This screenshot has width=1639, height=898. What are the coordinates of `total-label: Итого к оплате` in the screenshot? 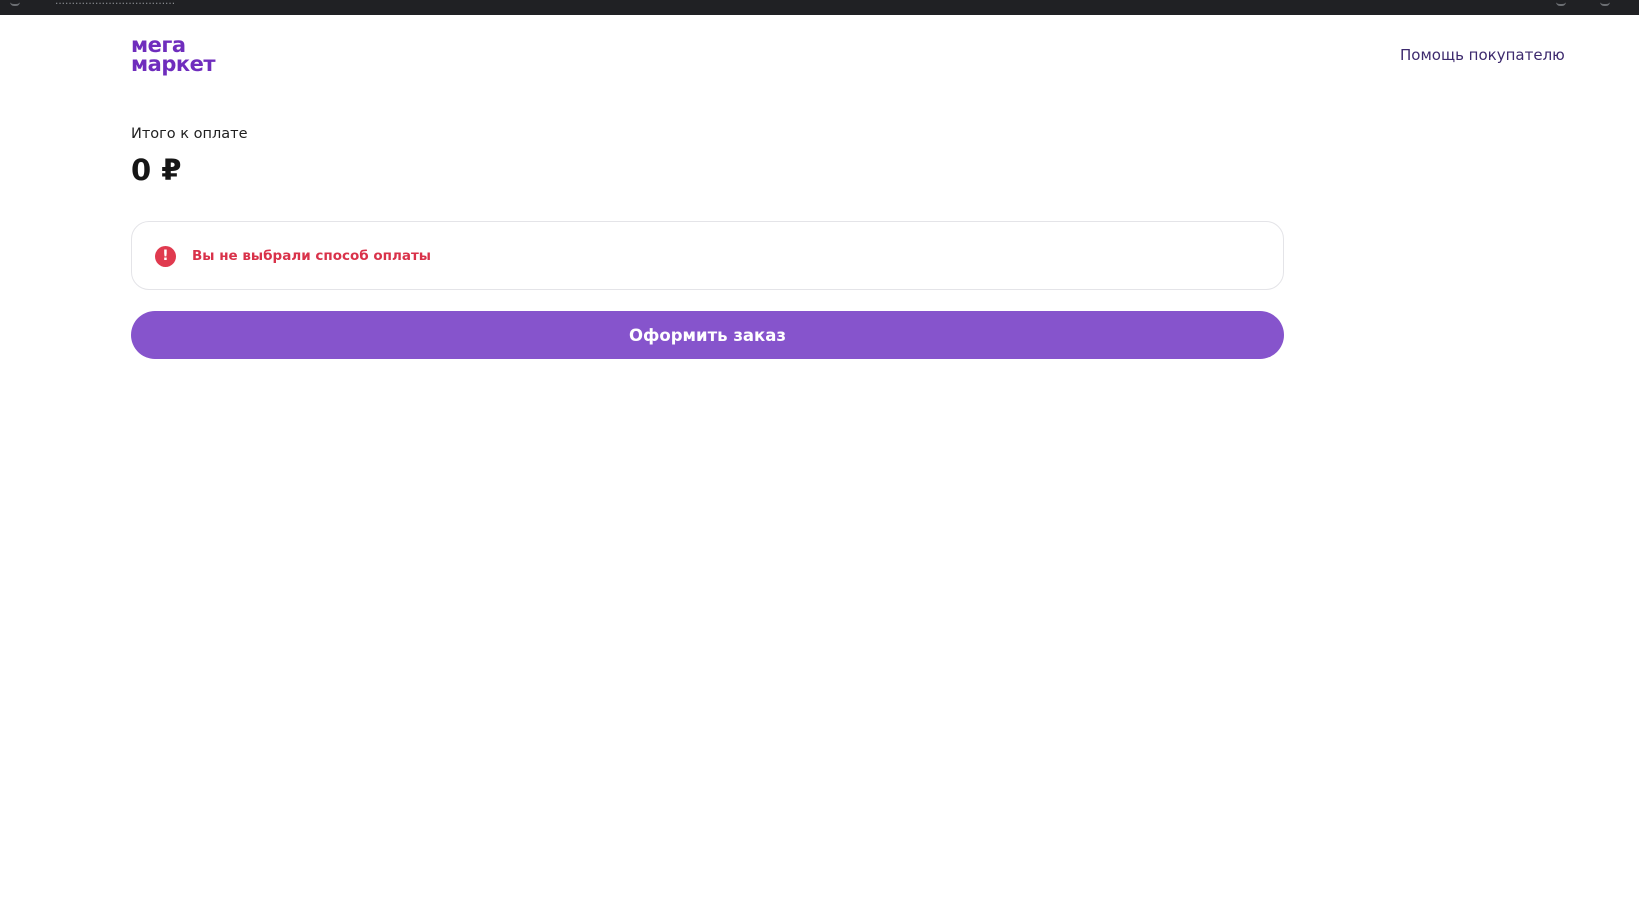 It's located at (189, 134).